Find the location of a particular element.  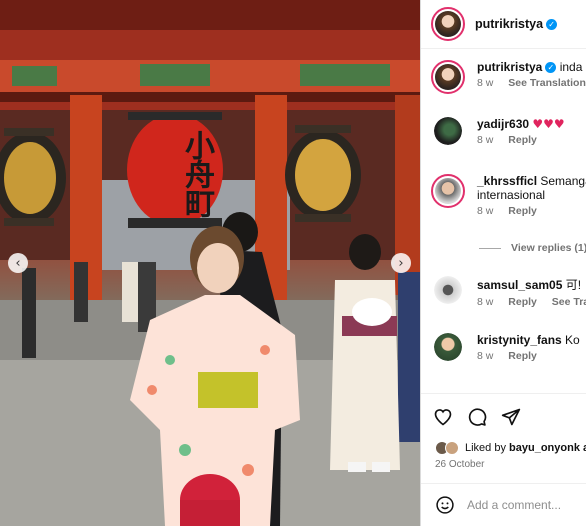

comment-row: samsul_sam05 可! 8 w Reply See Transla is located at coordinates (508, 292).